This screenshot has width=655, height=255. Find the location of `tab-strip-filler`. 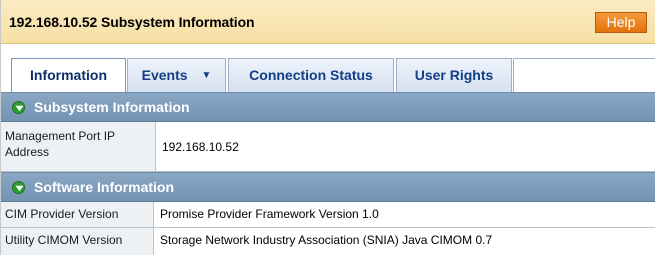

tab-strip-filler is located at coordinates (584, 75).